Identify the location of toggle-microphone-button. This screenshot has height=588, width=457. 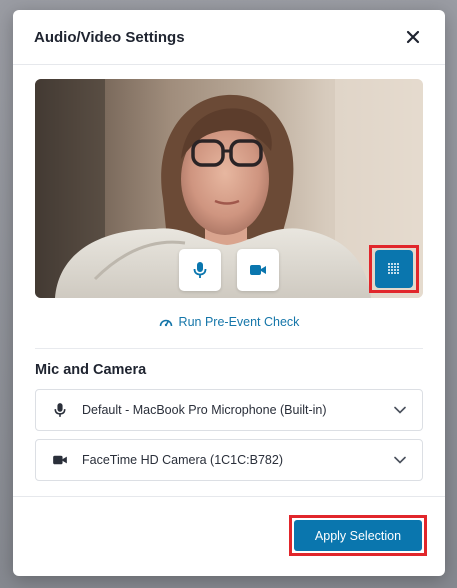
(200, 270).